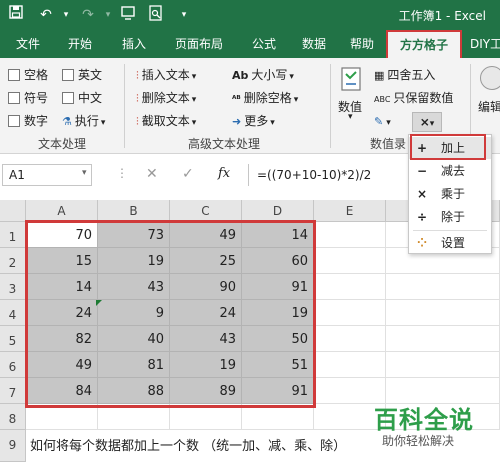 The height and width of the screenshot is (462, 500). Describe the element at coordinates (83, 121) in the screenshot. I see `execute-button: ⚗ 执行 ▾` at that location.